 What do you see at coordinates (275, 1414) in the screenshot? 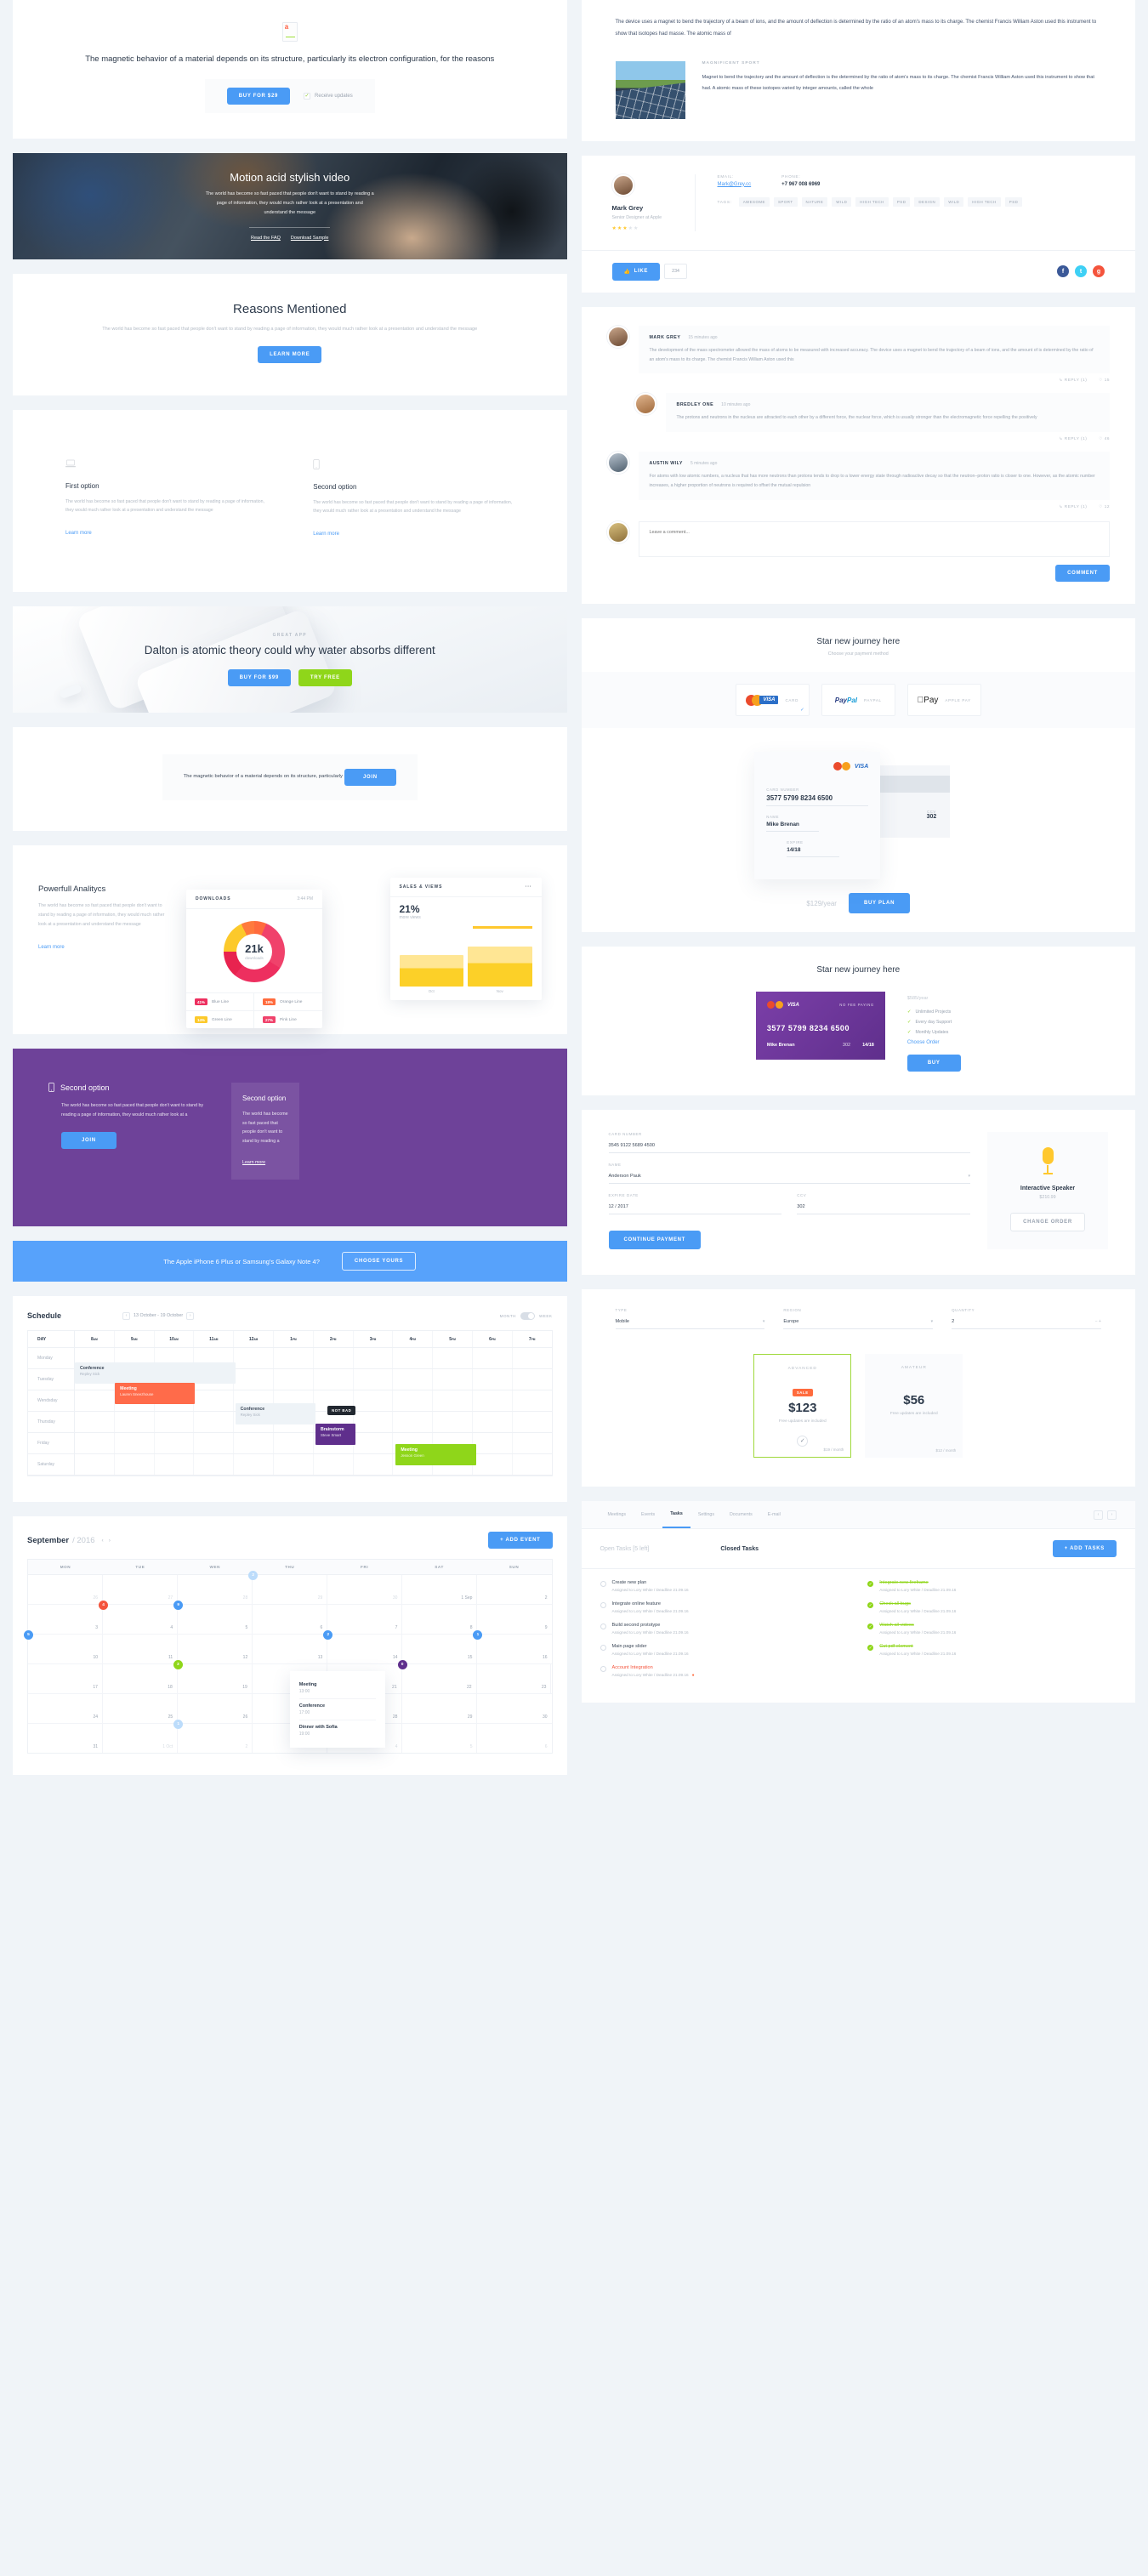
I see `schedule-event: Conference Repley Sick` at bounding box center [275, 1414].